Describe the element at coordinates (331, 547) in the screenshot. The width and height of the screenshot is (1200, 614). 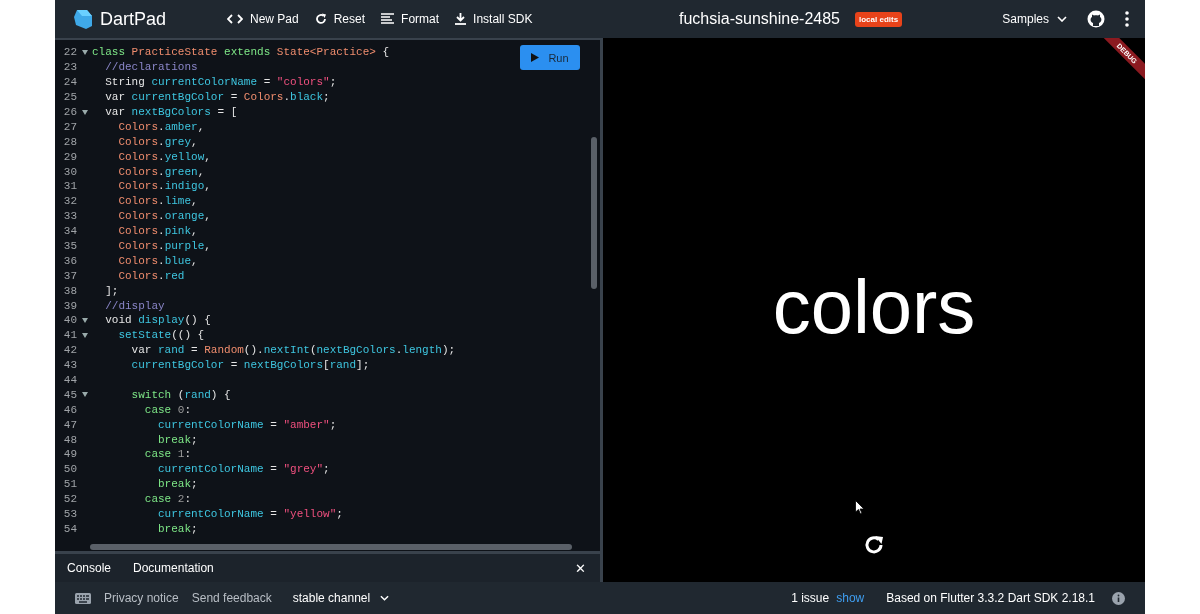
I see `horizontal-scrollbar` at that location.